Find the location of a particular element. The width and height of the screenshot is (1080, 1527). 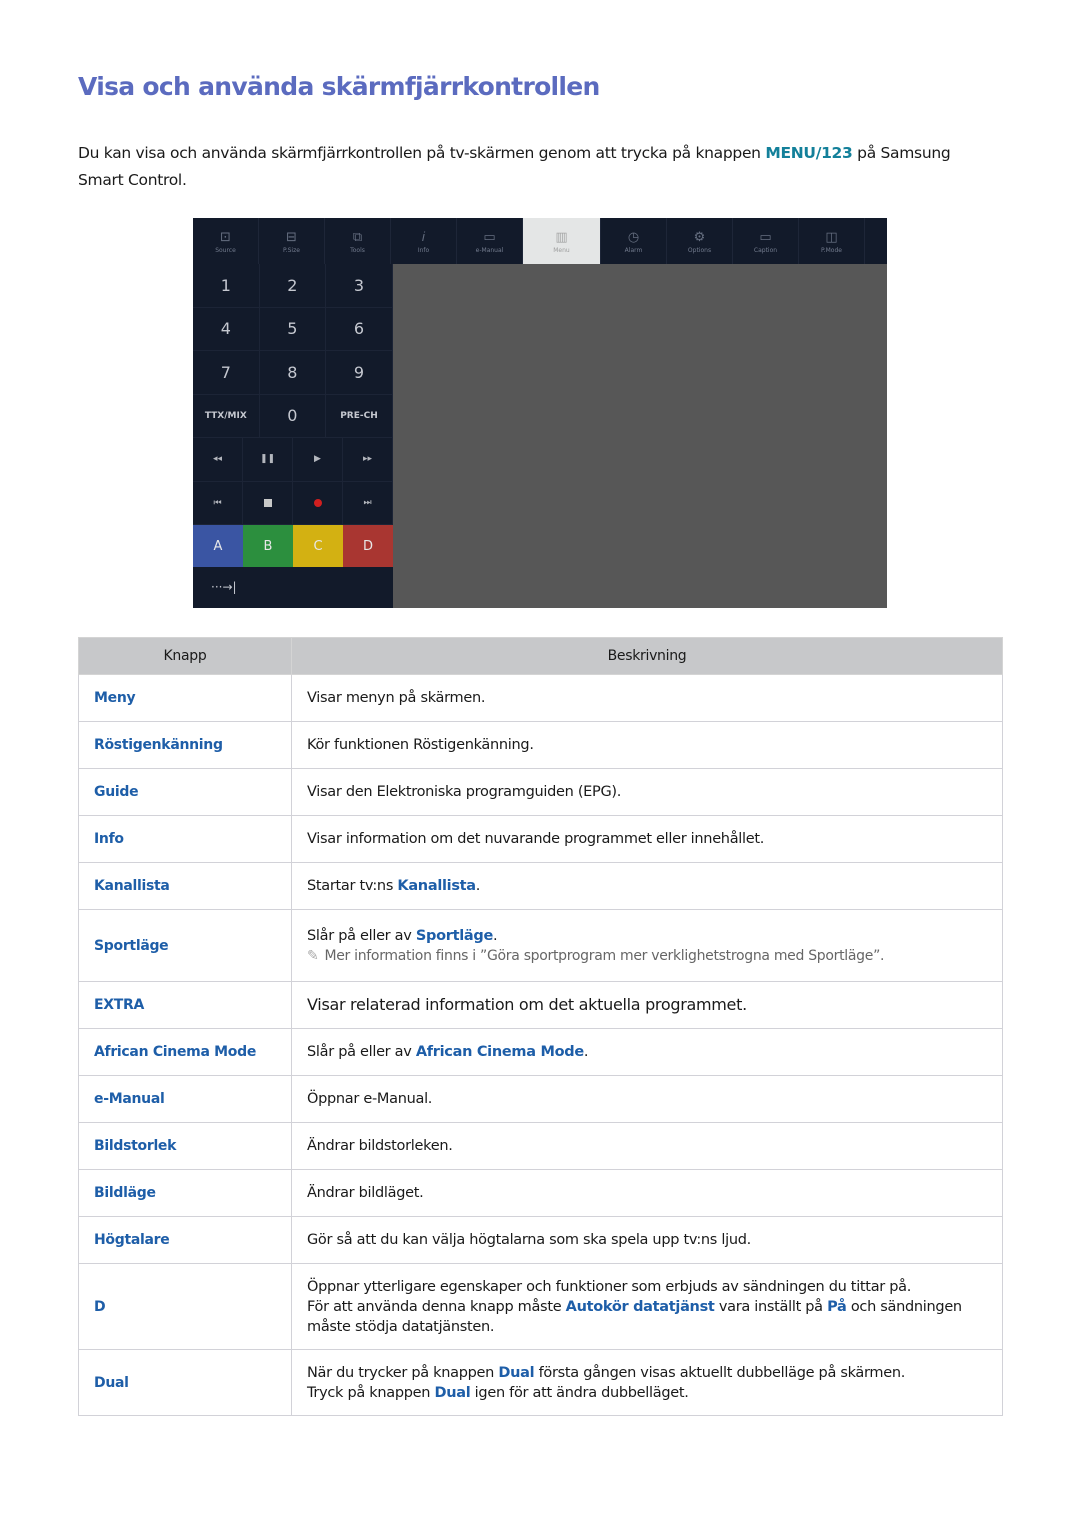

table-header-row: Knapp Beskrivning is located at coordinates (540, 656).